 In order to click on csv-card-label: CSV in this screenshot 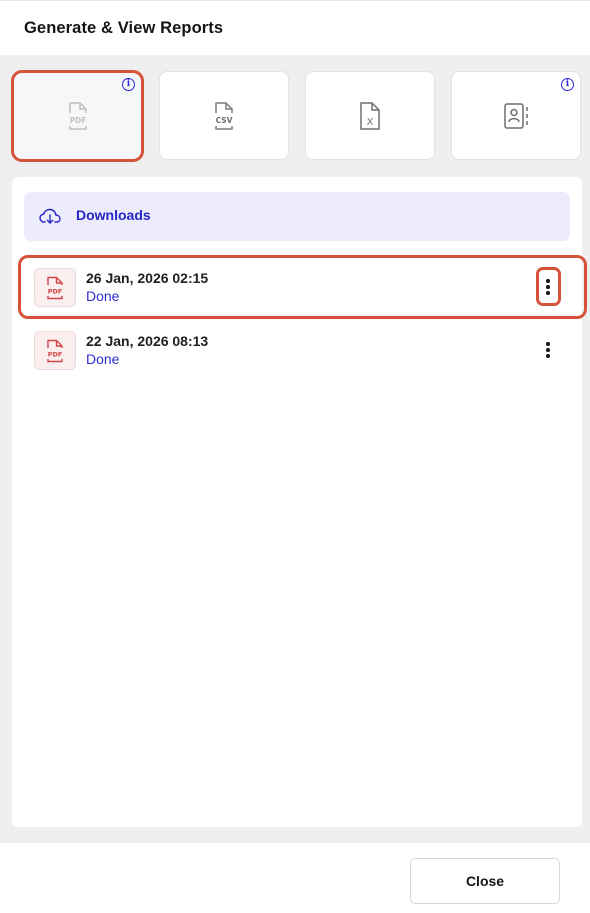, I will do `click(224, 120)`.